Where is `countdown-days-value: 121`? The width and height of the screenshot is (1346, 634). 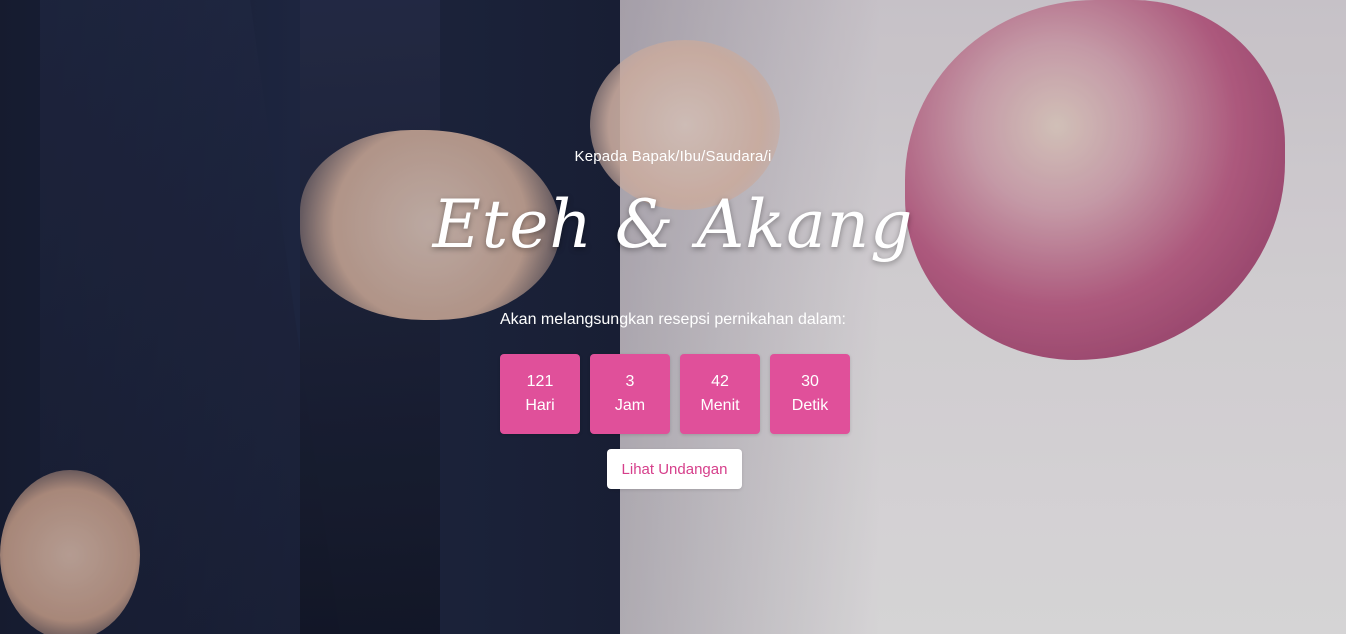 countdown-days-value: 121 is located at coordinates (540, 381).